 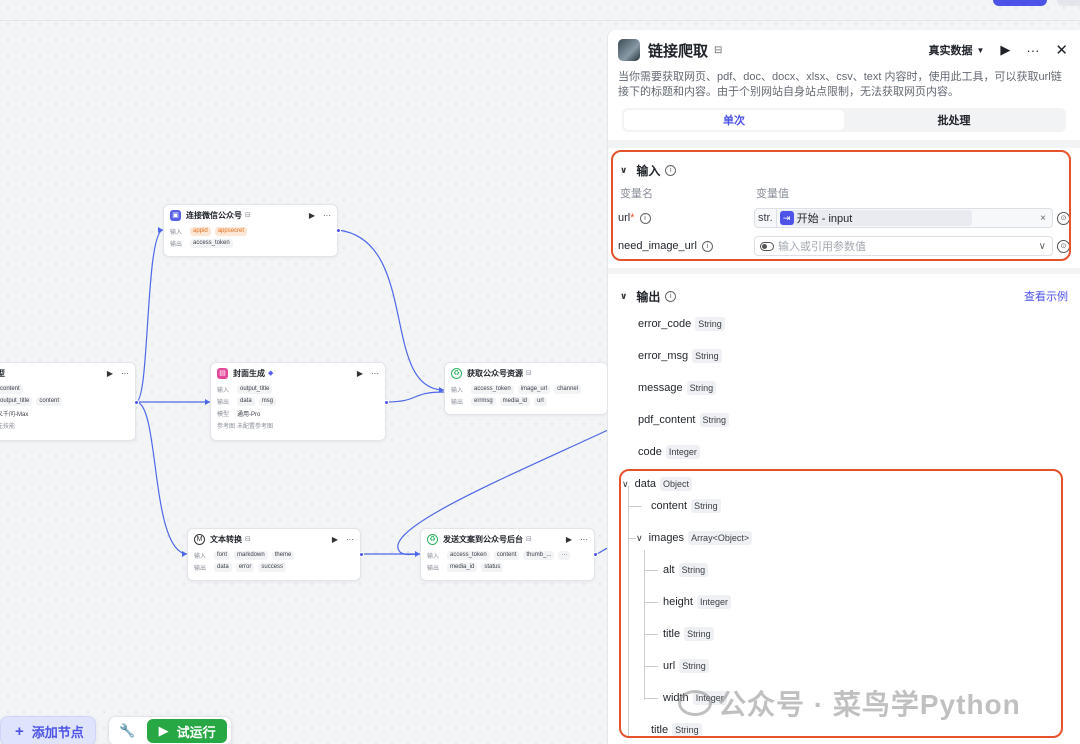 I want to click on toolbar-group: 🔧 ▶ 试运行, so click(x=170, y=730).